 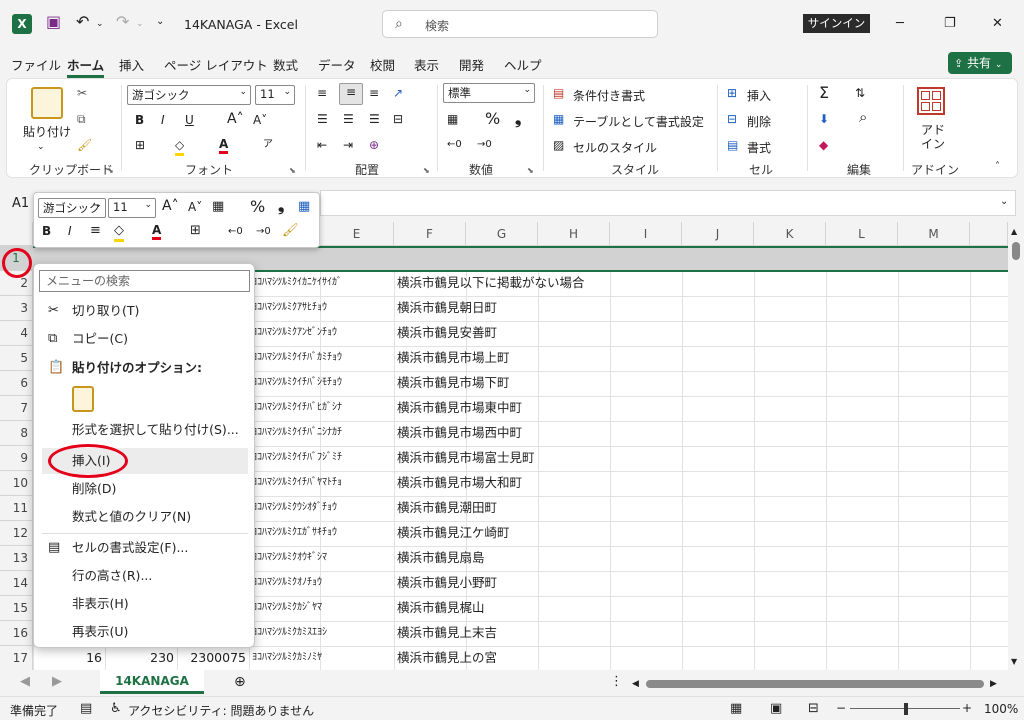 I want to click on mini-italic-button: I, so click(x=70, y=231).